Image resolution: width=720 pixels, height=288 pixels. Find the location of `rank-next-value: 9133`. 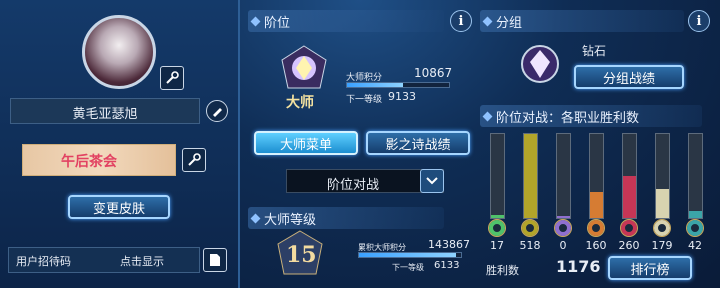

rank-next-value: 9133 is located at coordinates (402, 96).